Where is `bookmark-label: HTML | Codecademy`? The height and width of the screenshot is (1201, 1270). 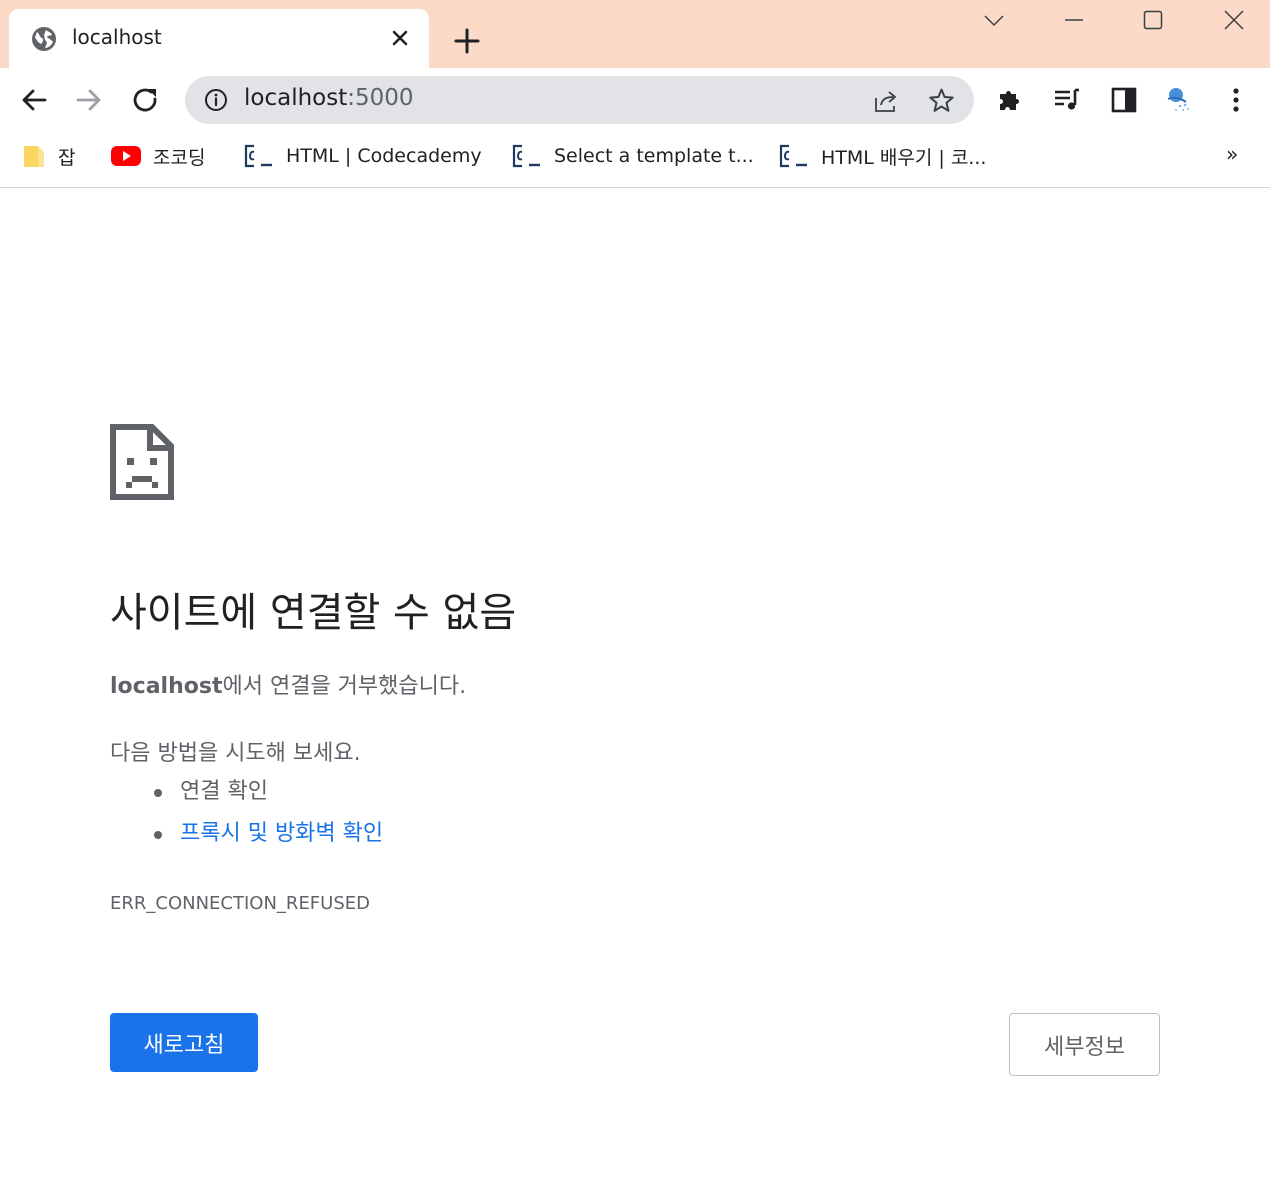
bookmark-label: HTML | Codecademy is located at coordinates (384, 156).